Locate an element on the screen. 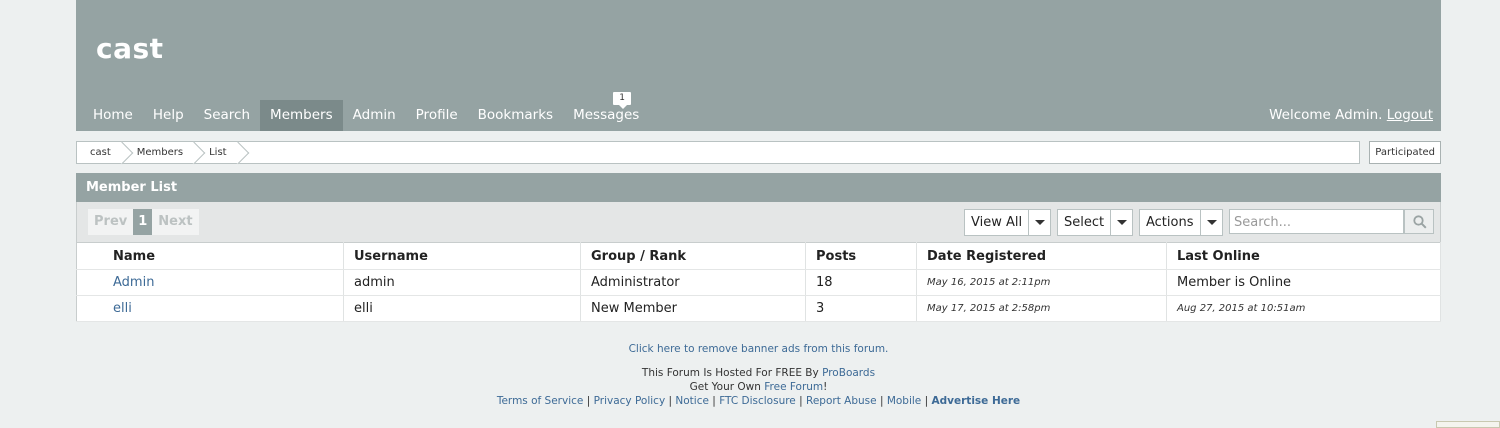 The image size is (1500, 428). breadcrumb-cast: cast is located at coordinates (100, 152).